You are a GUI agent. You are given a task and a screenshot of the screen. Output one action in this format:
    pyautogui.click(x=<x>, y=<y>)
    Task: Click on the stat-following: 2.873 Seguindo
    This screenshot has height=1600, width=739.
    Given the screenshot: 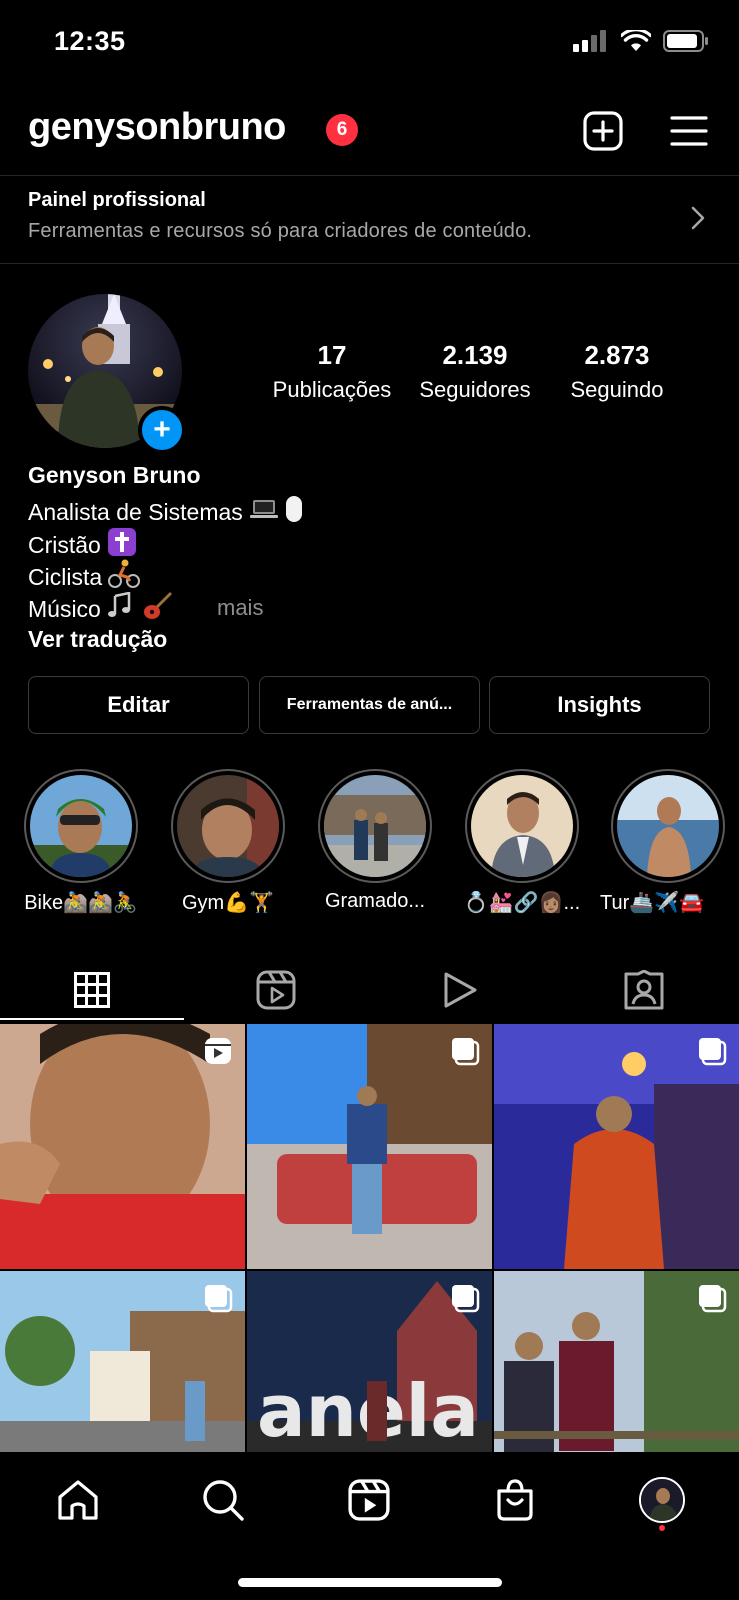 What is the action you would take?
    pyautogui.click(x=617, y=371)
    